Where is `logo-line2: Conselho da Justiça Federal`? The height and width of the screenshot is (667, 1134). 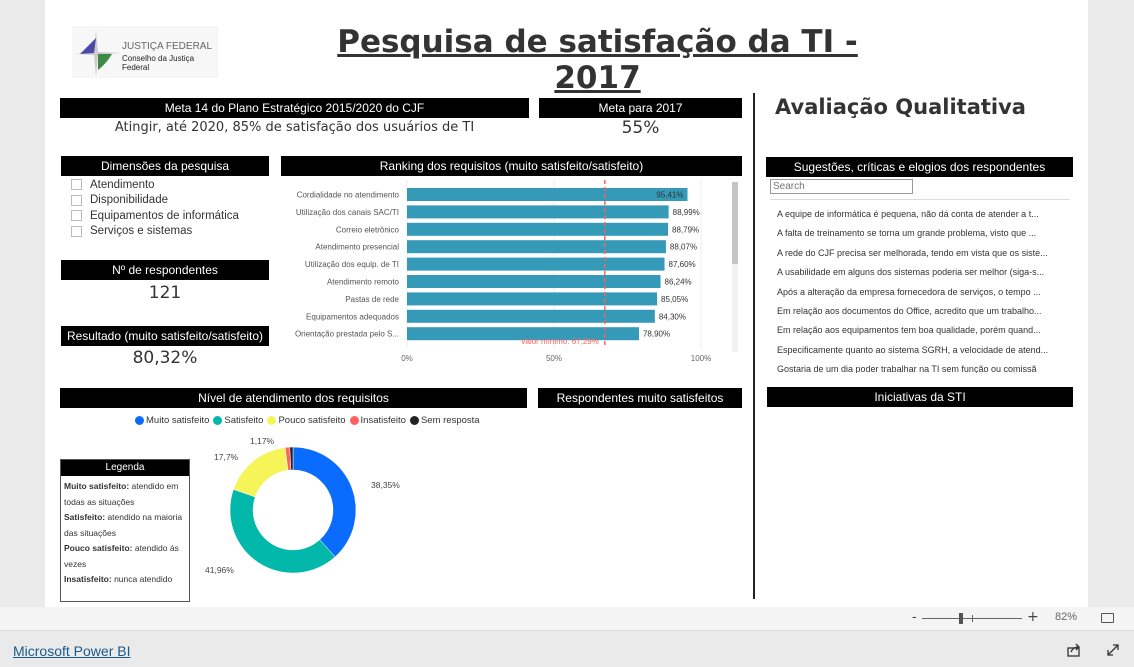 logo-line2: Conselho da Justiça Federal is located at coordinates (158, 63).